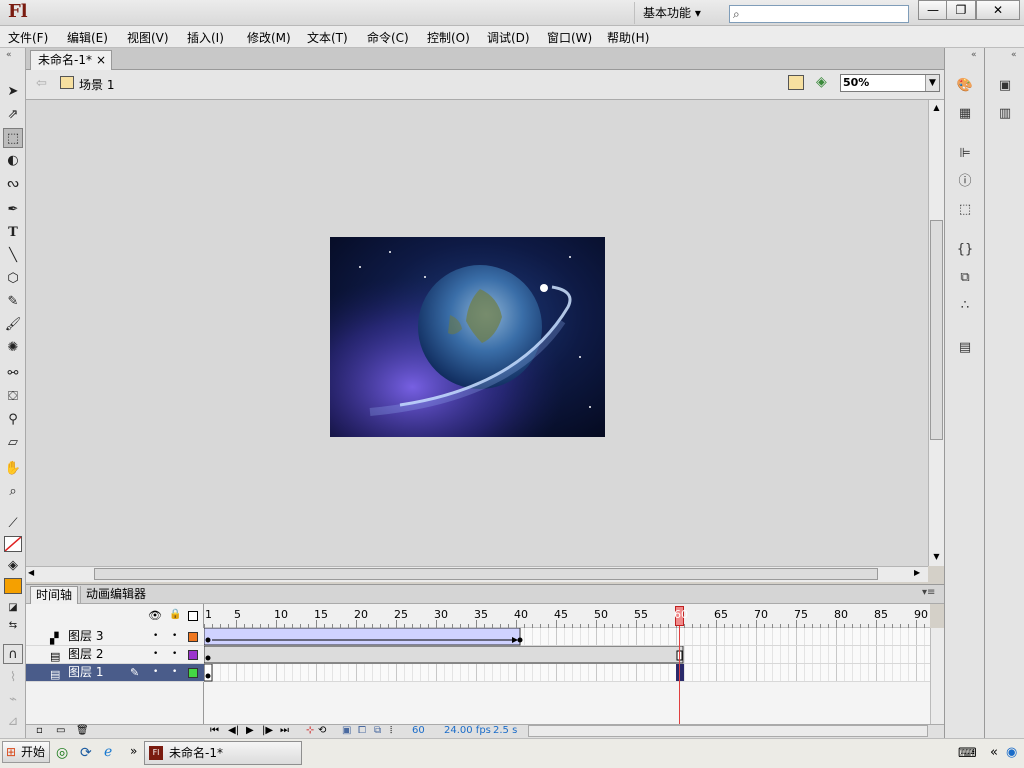  Describe the element at coordinates (1005, 86) in the screenshot. I see `properties-panel-icon: ▣` at that location.